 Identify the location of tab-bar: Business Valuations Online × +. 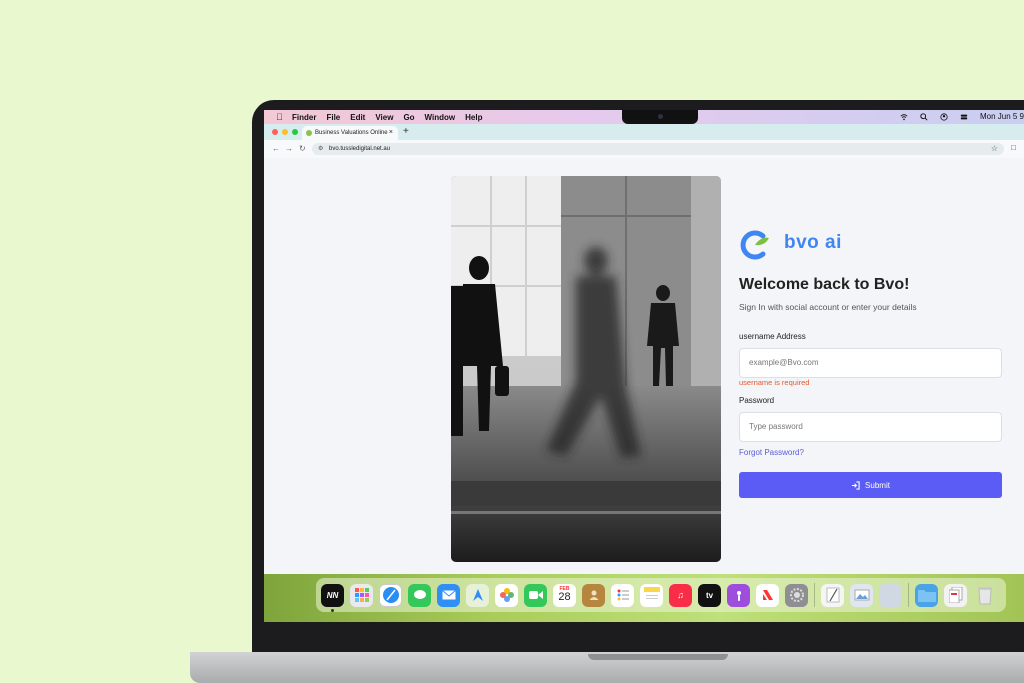
(644, 132).